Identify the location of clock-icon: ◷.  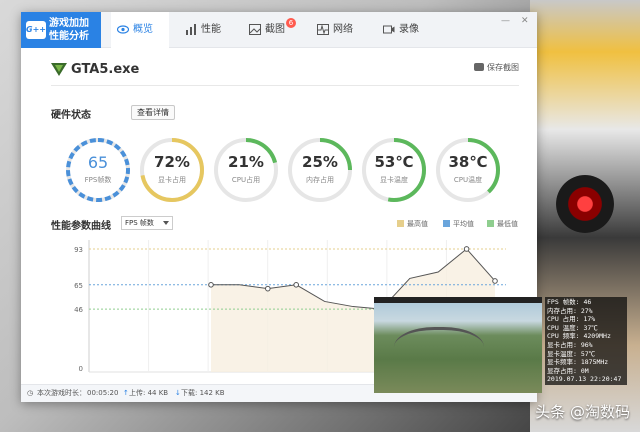
(30, 393).